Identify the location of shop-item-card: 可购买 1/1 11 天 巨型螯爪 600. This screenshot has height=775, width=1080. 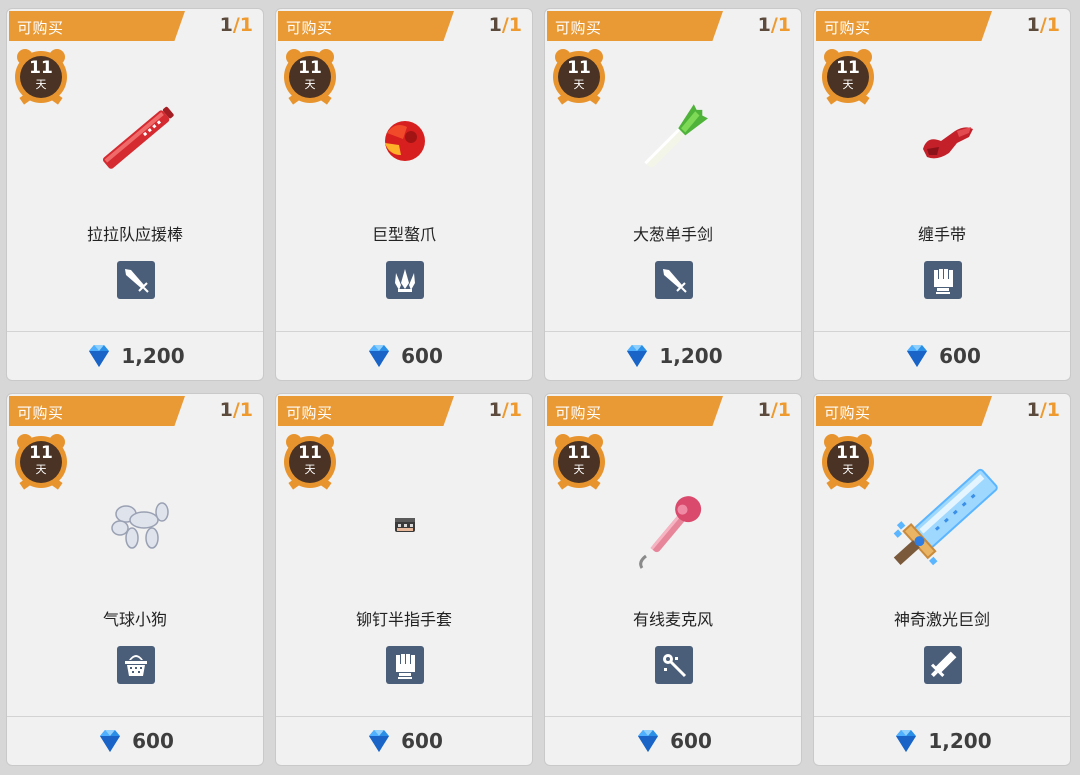
(404, 194).